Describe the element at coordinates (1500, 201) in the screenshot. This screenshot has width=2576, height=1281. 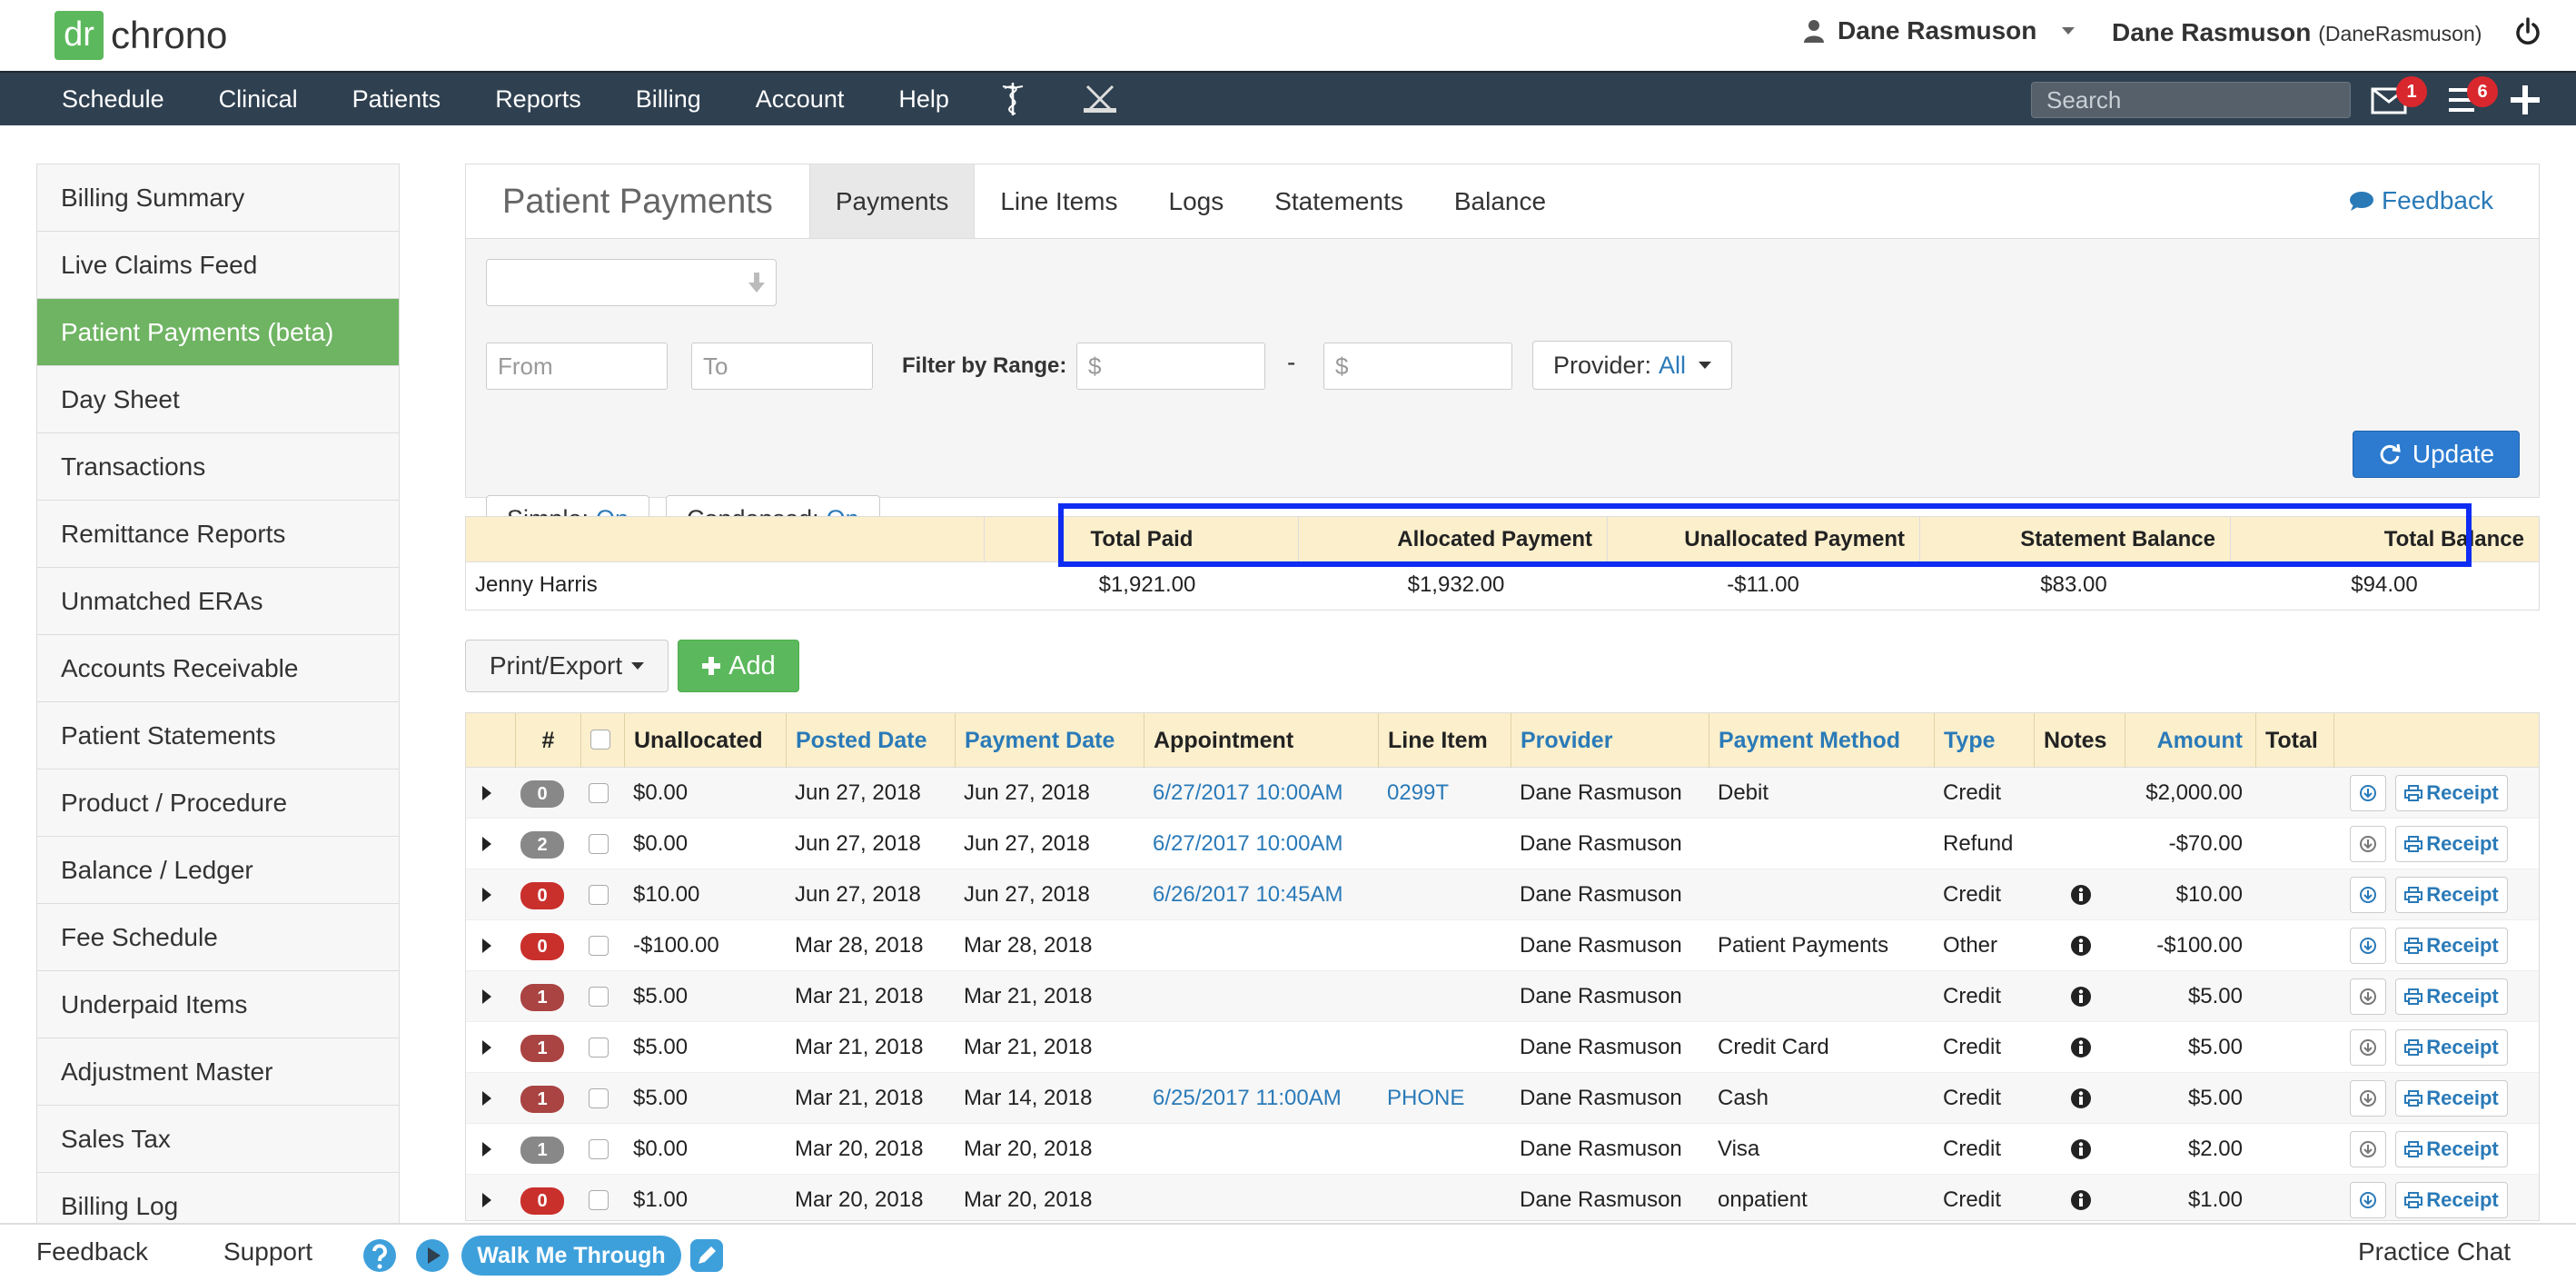
I see `tab-balance: Balance` at that location.